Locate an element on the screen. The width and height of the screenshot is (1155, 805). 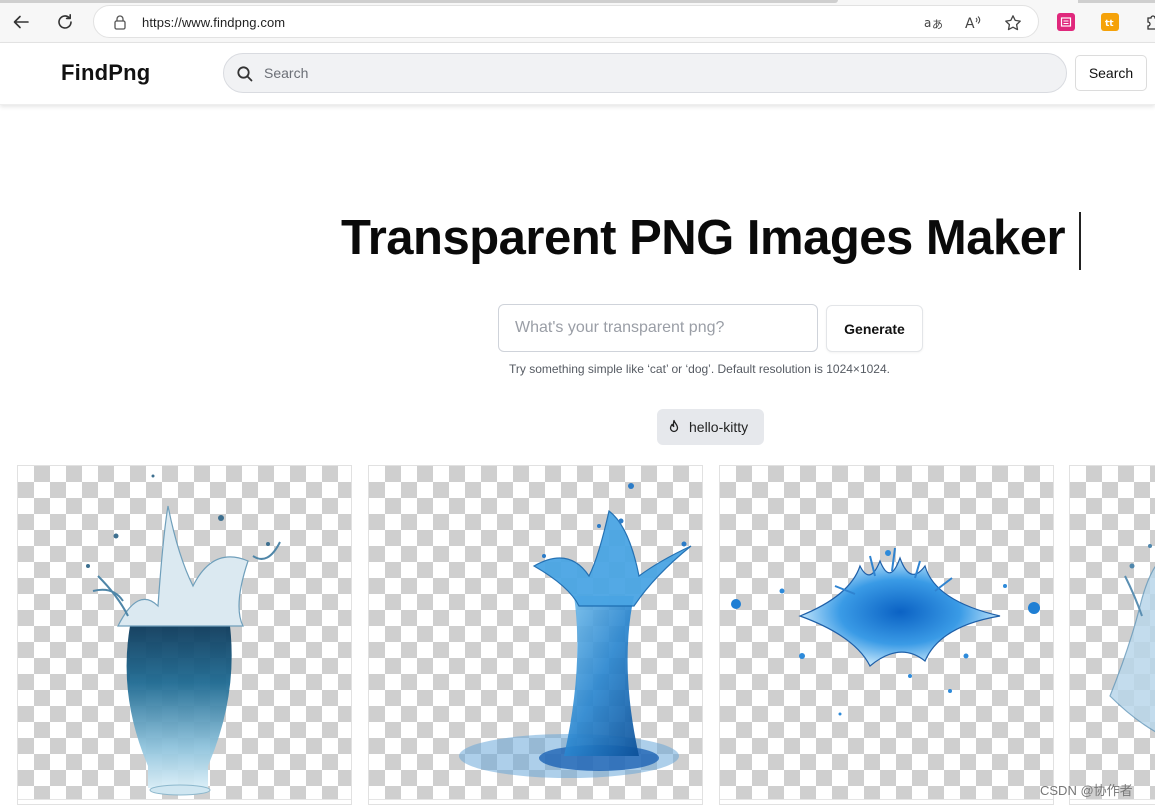
water-splash-crown-image is located at coordinates (885, 631).